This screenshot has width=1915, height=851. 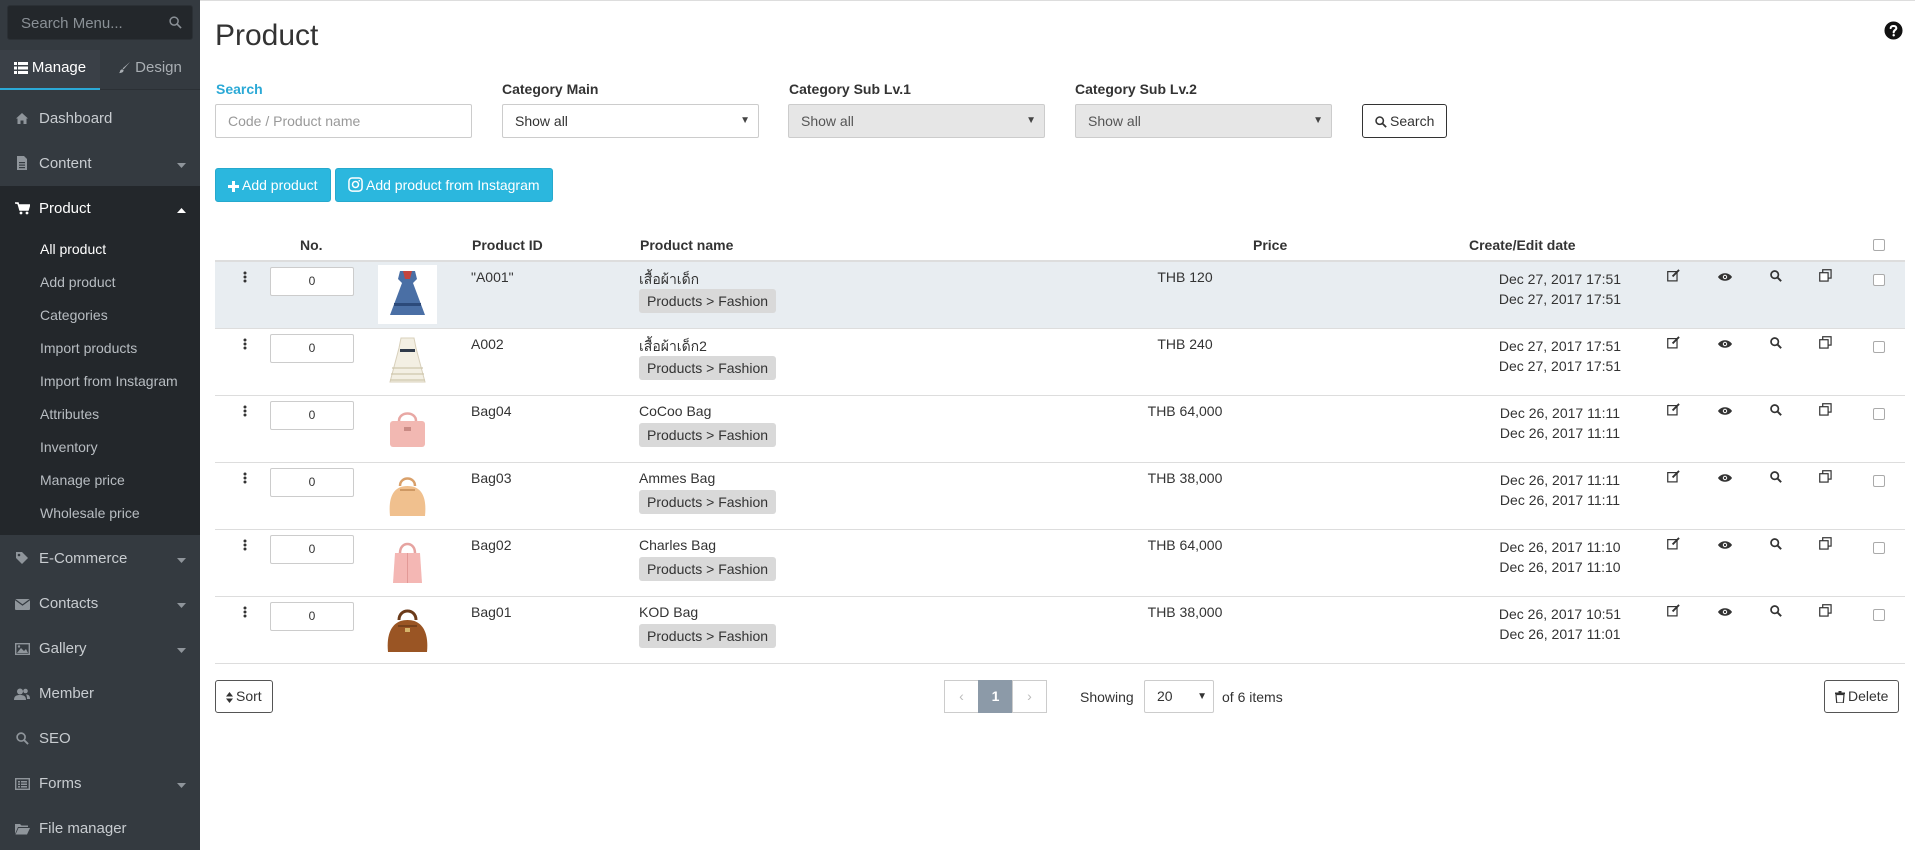 I want to click on submenu-attributes: Attributes, so click(x=69, y=414).